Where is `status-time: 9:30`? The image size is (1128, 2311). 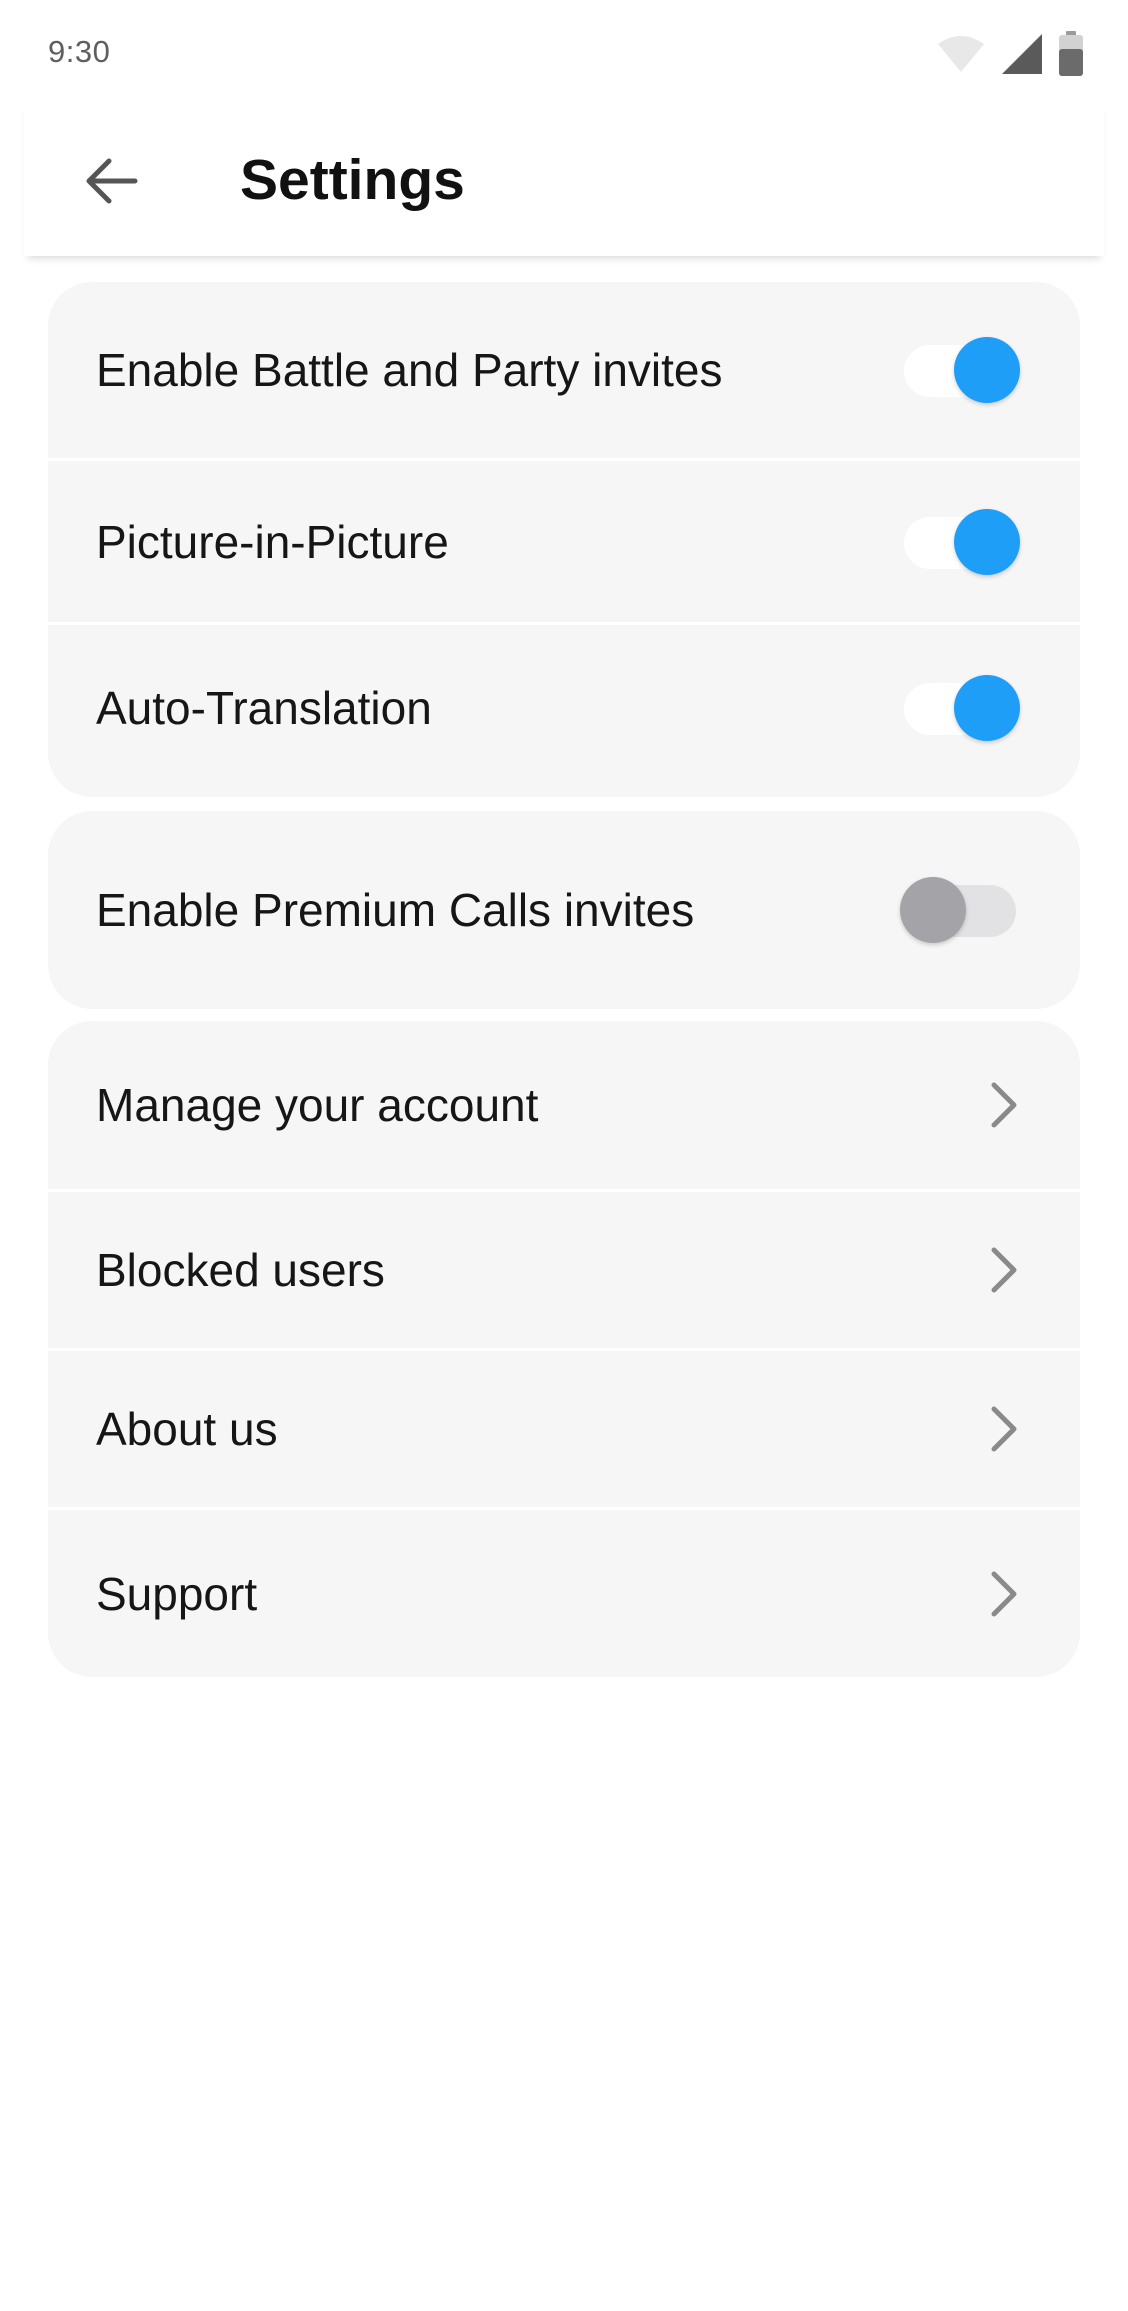
status-time: 9:30 is located at coordinates (79, 51).